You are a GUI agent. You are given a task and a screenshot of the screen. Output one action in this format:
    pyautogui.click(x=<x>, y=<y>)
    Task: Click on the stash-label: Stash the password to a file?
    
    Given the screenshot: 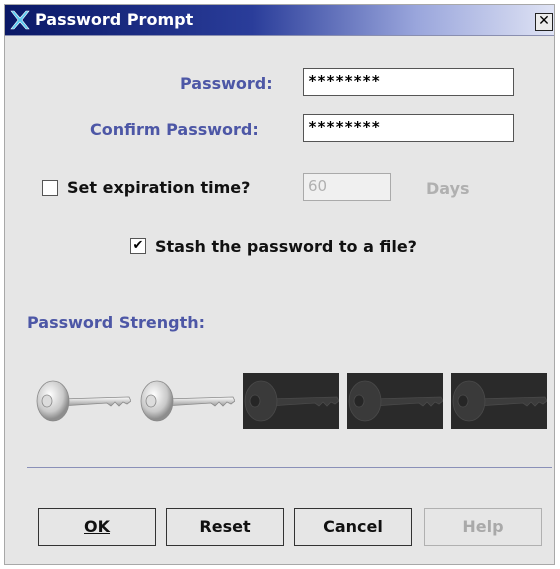 What is the action you would take?
    pyautogui.click(x=286, y=246)
    